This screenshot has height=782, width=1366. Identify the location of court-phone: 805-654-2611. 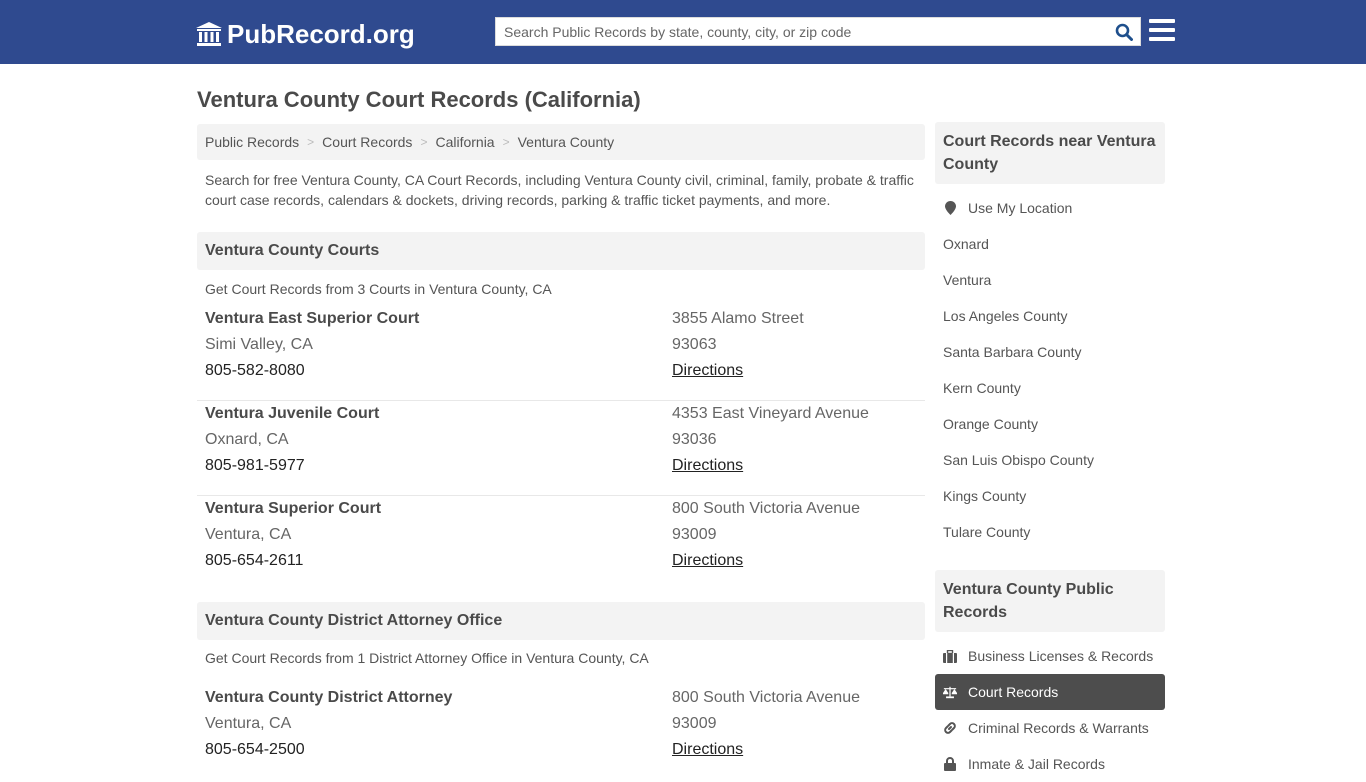
(293, 561).